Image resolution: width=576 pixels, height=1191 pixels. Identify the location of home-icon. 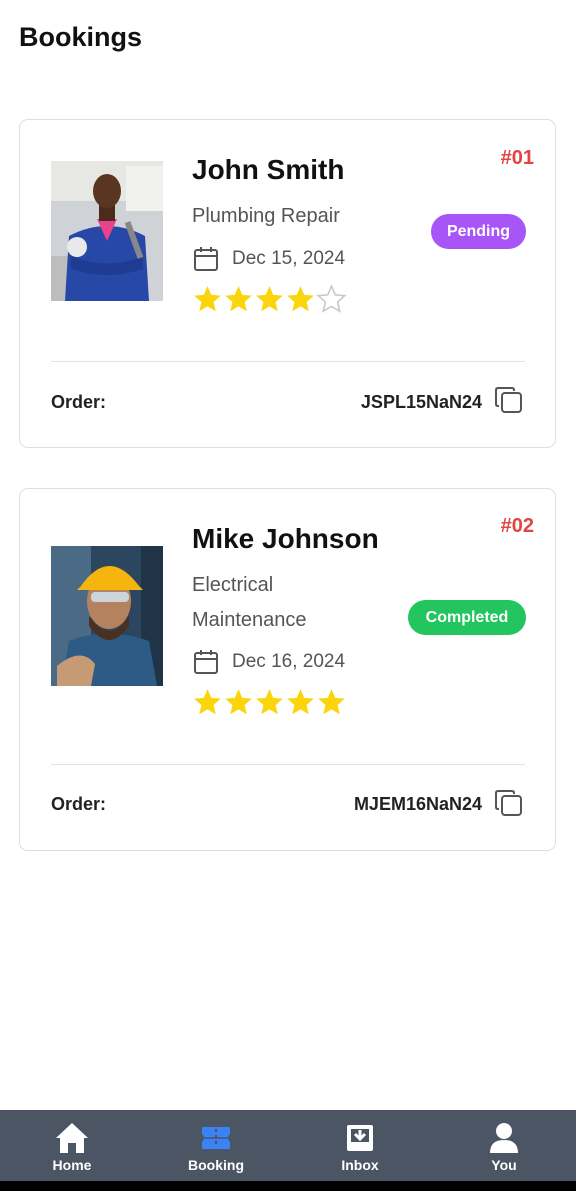
(72, 1138).